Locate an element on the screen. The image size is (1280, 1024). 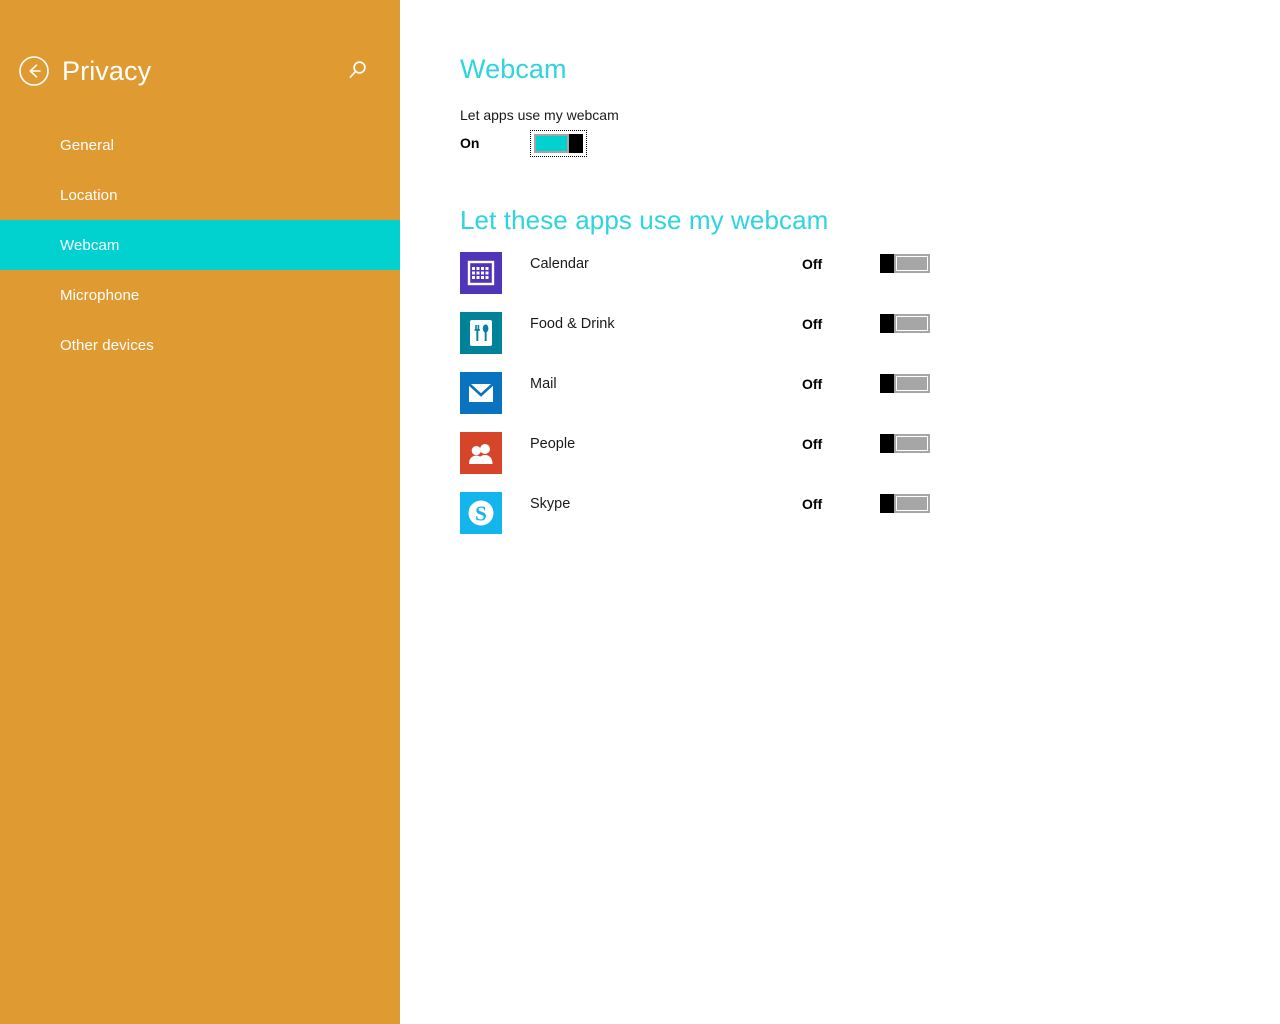
sidebar-item-other-devices: Other devices is located at coordinates (200, 345).